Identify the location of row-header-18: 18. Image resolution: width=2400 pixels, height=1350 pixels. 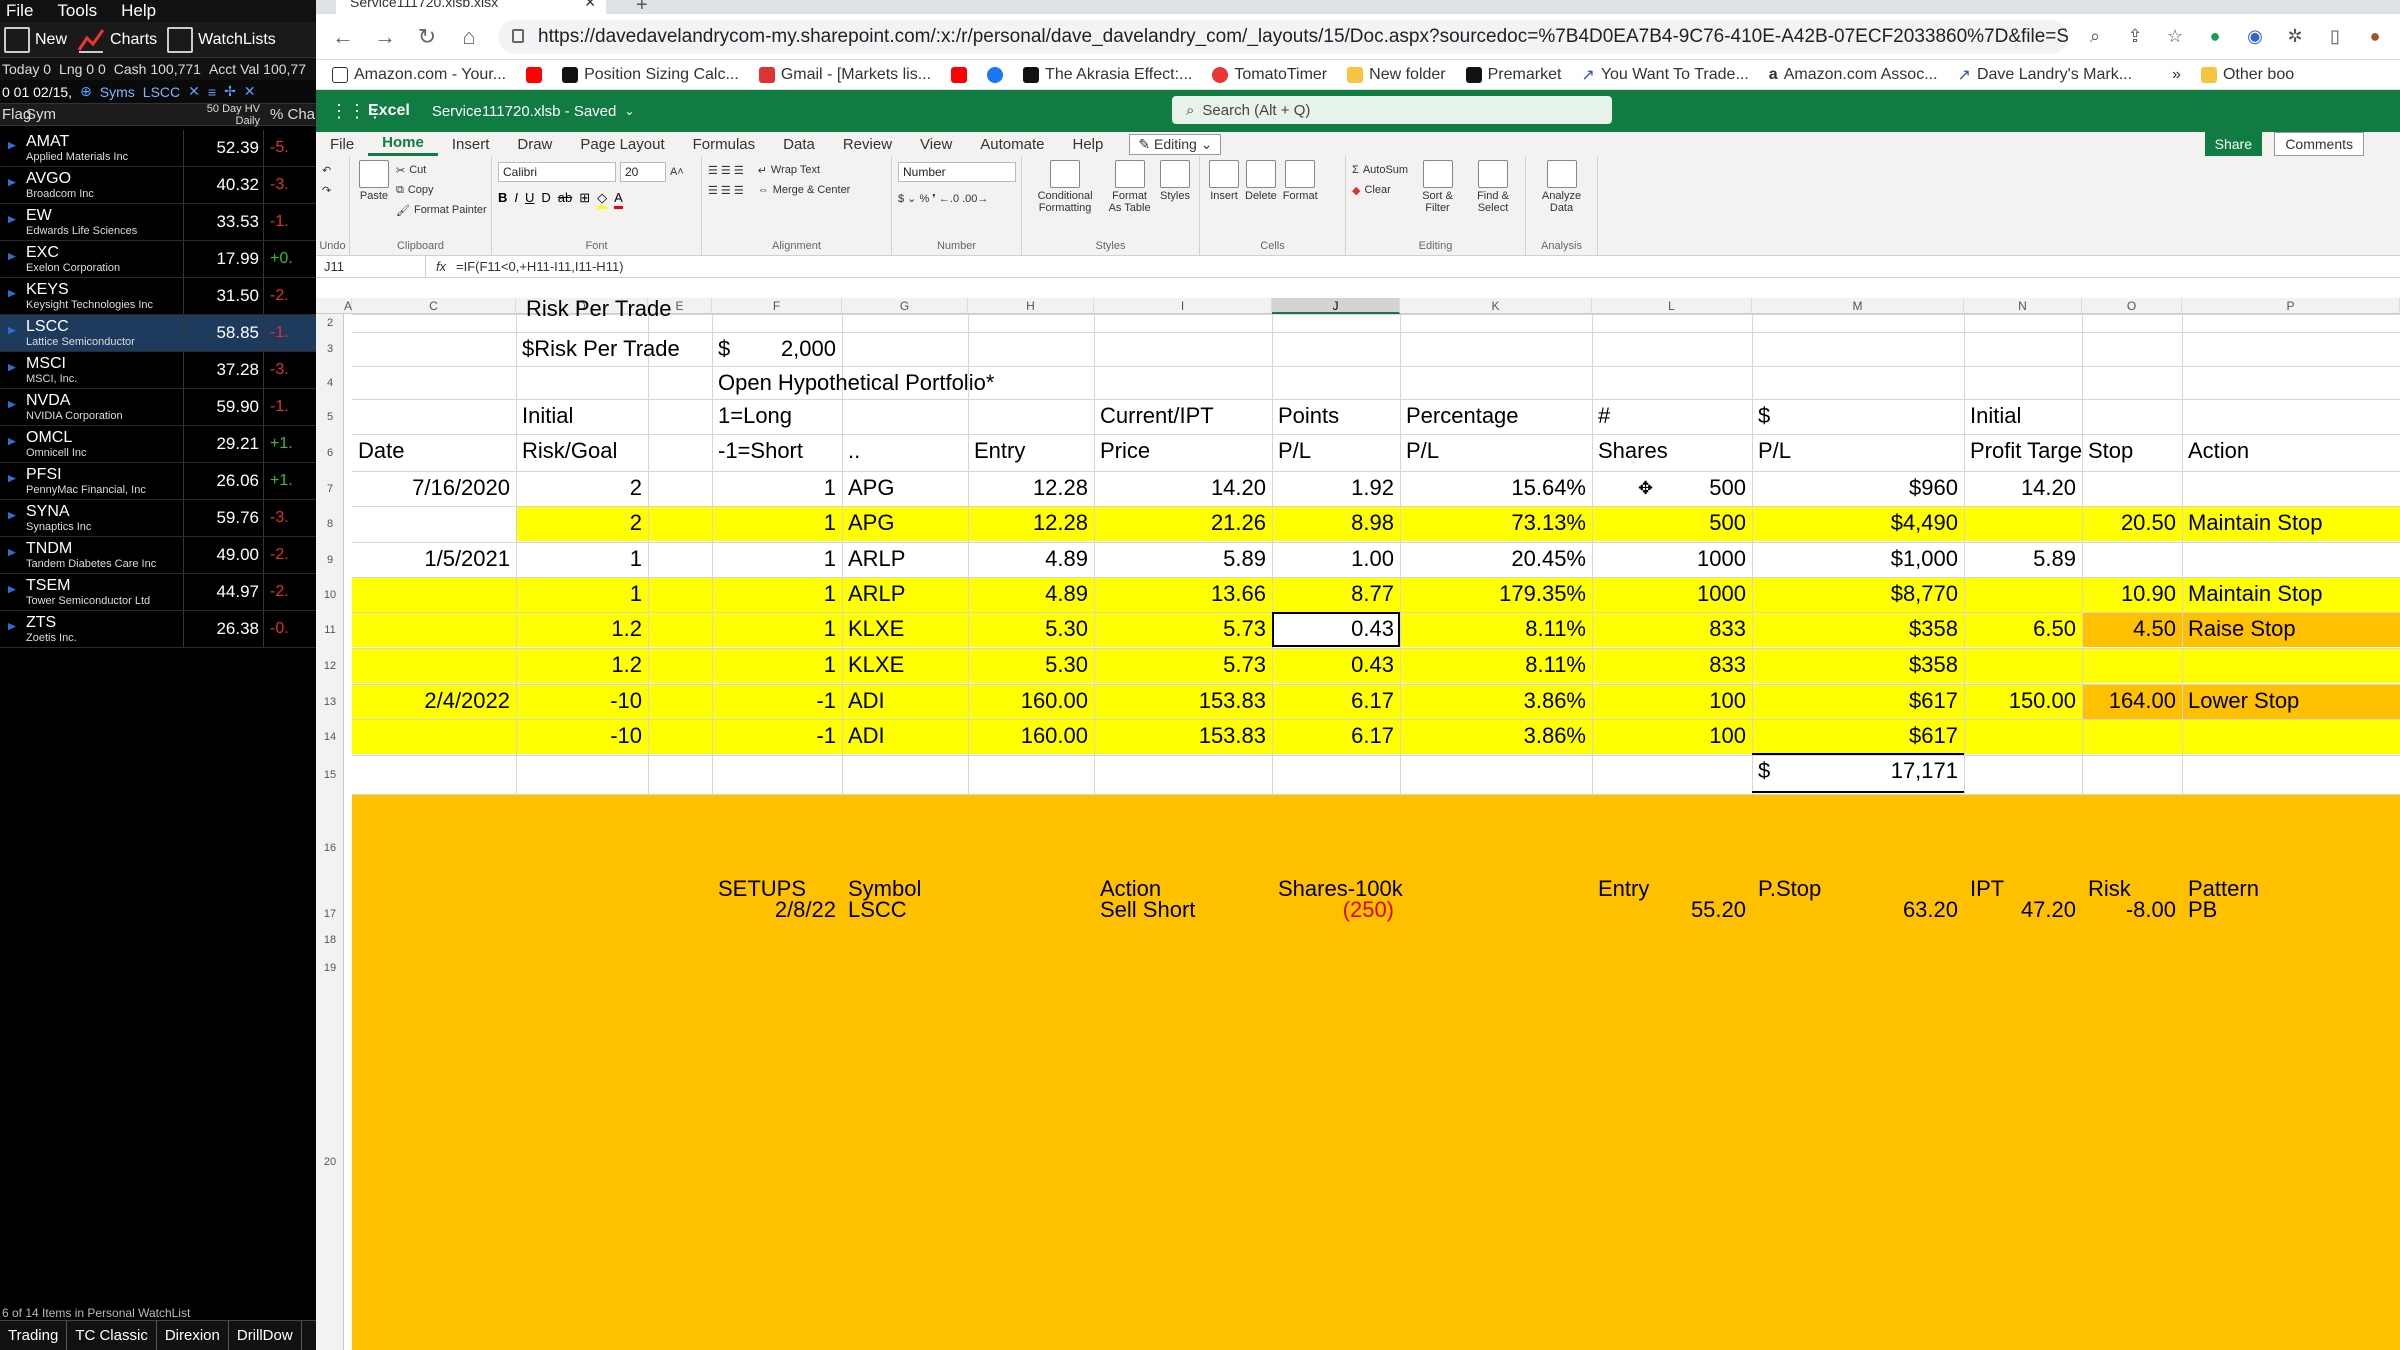
(330, 940).